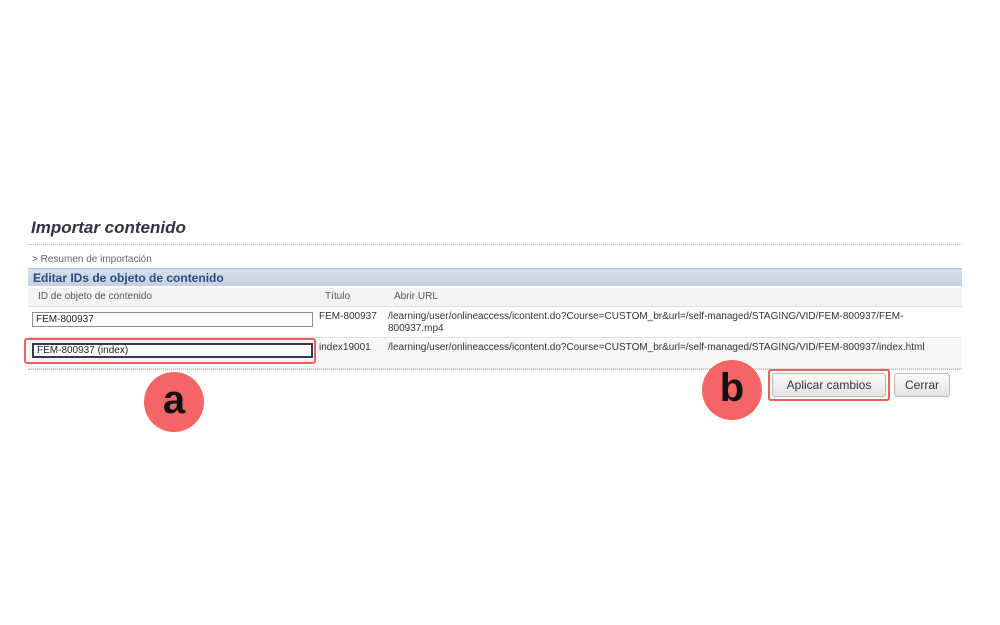  Describe the element at coordinates (108, 227) in the screenshot. I see `page-title: Importar contenido` at that location.